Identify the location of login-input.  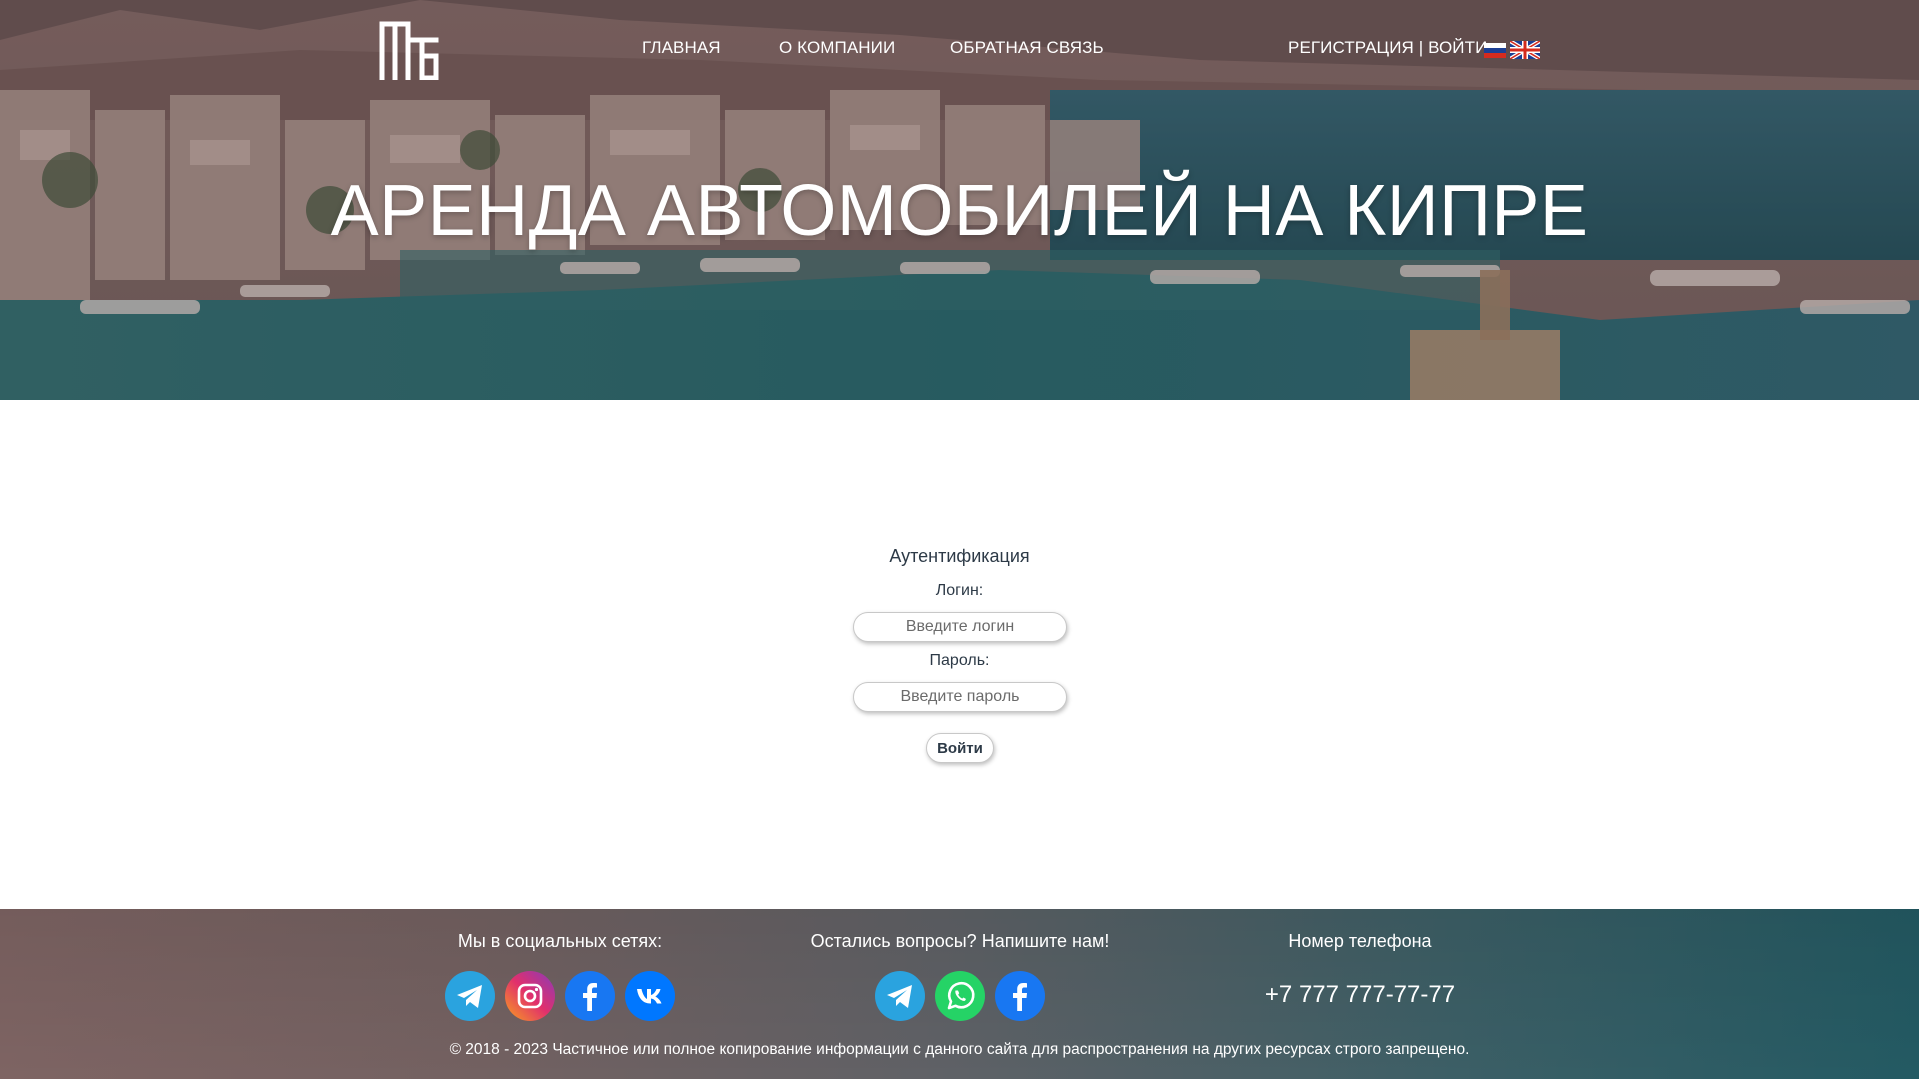
(960, 627).